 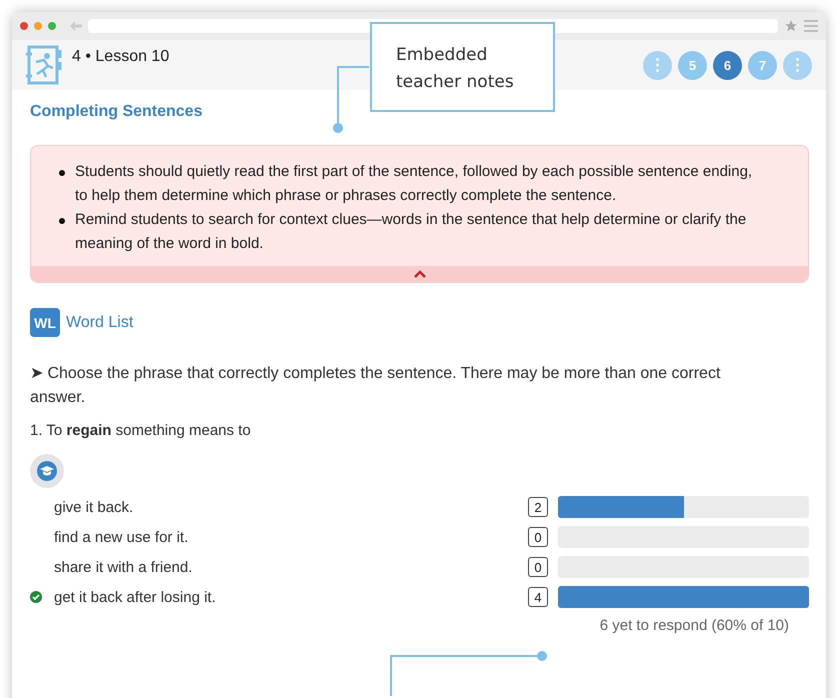 I want to click on close-dot-icon, so click(x=24, y=26).